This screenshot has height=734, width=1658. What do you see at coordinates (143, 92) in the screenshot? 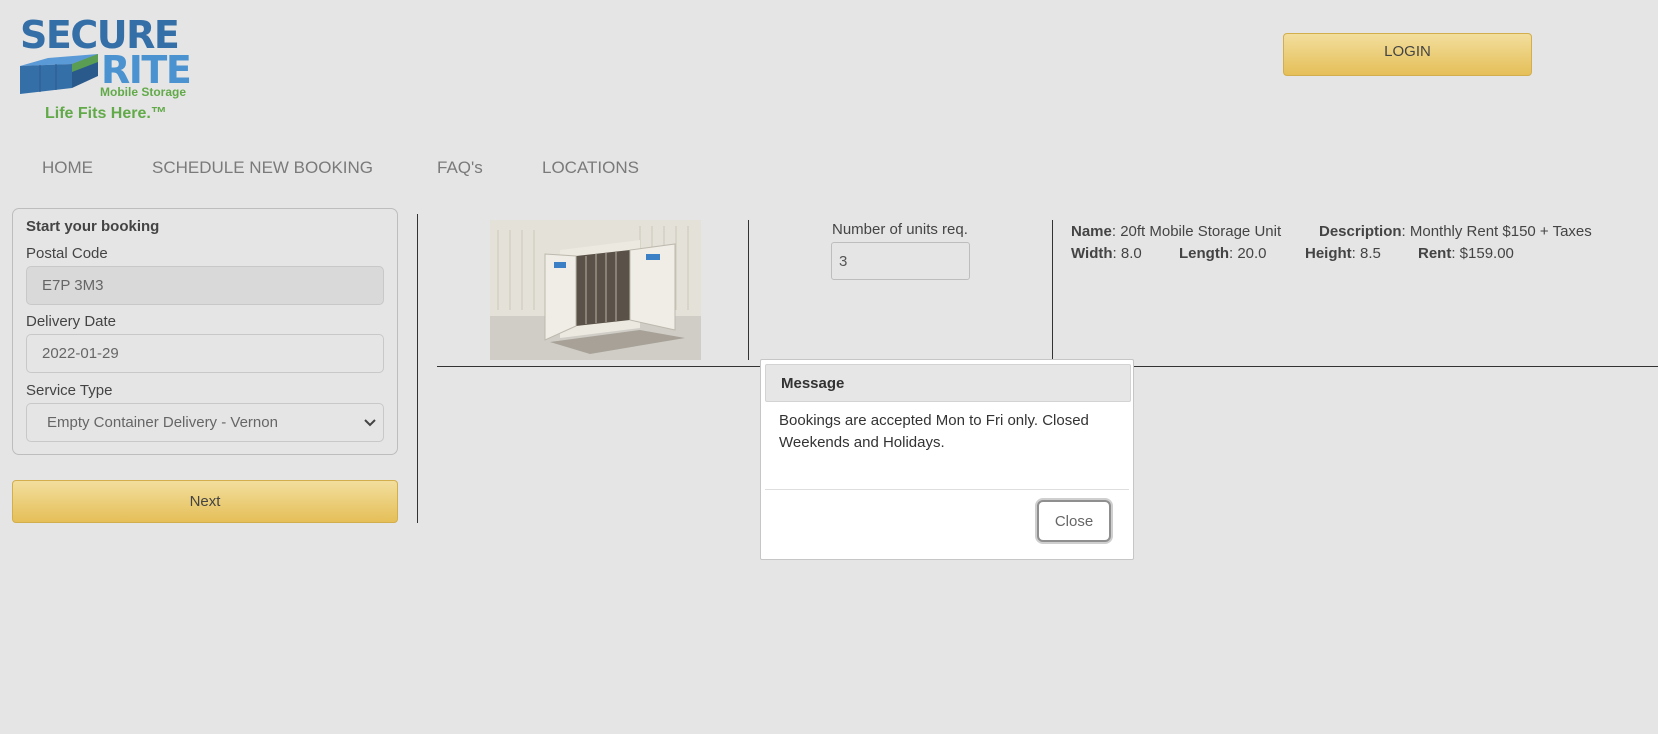
I see `logo-text-mobile-storage: Mobile Storage` at bounding box center [143, 92].